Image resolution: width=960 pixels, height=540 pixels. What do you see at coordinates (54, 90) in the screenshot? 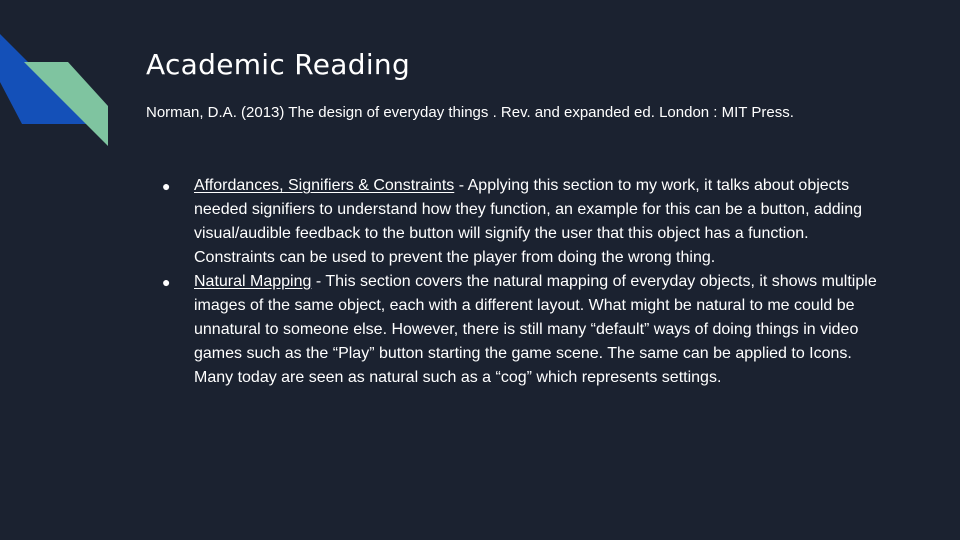
I see `corner-decoration` at bounding box center [54, 90].